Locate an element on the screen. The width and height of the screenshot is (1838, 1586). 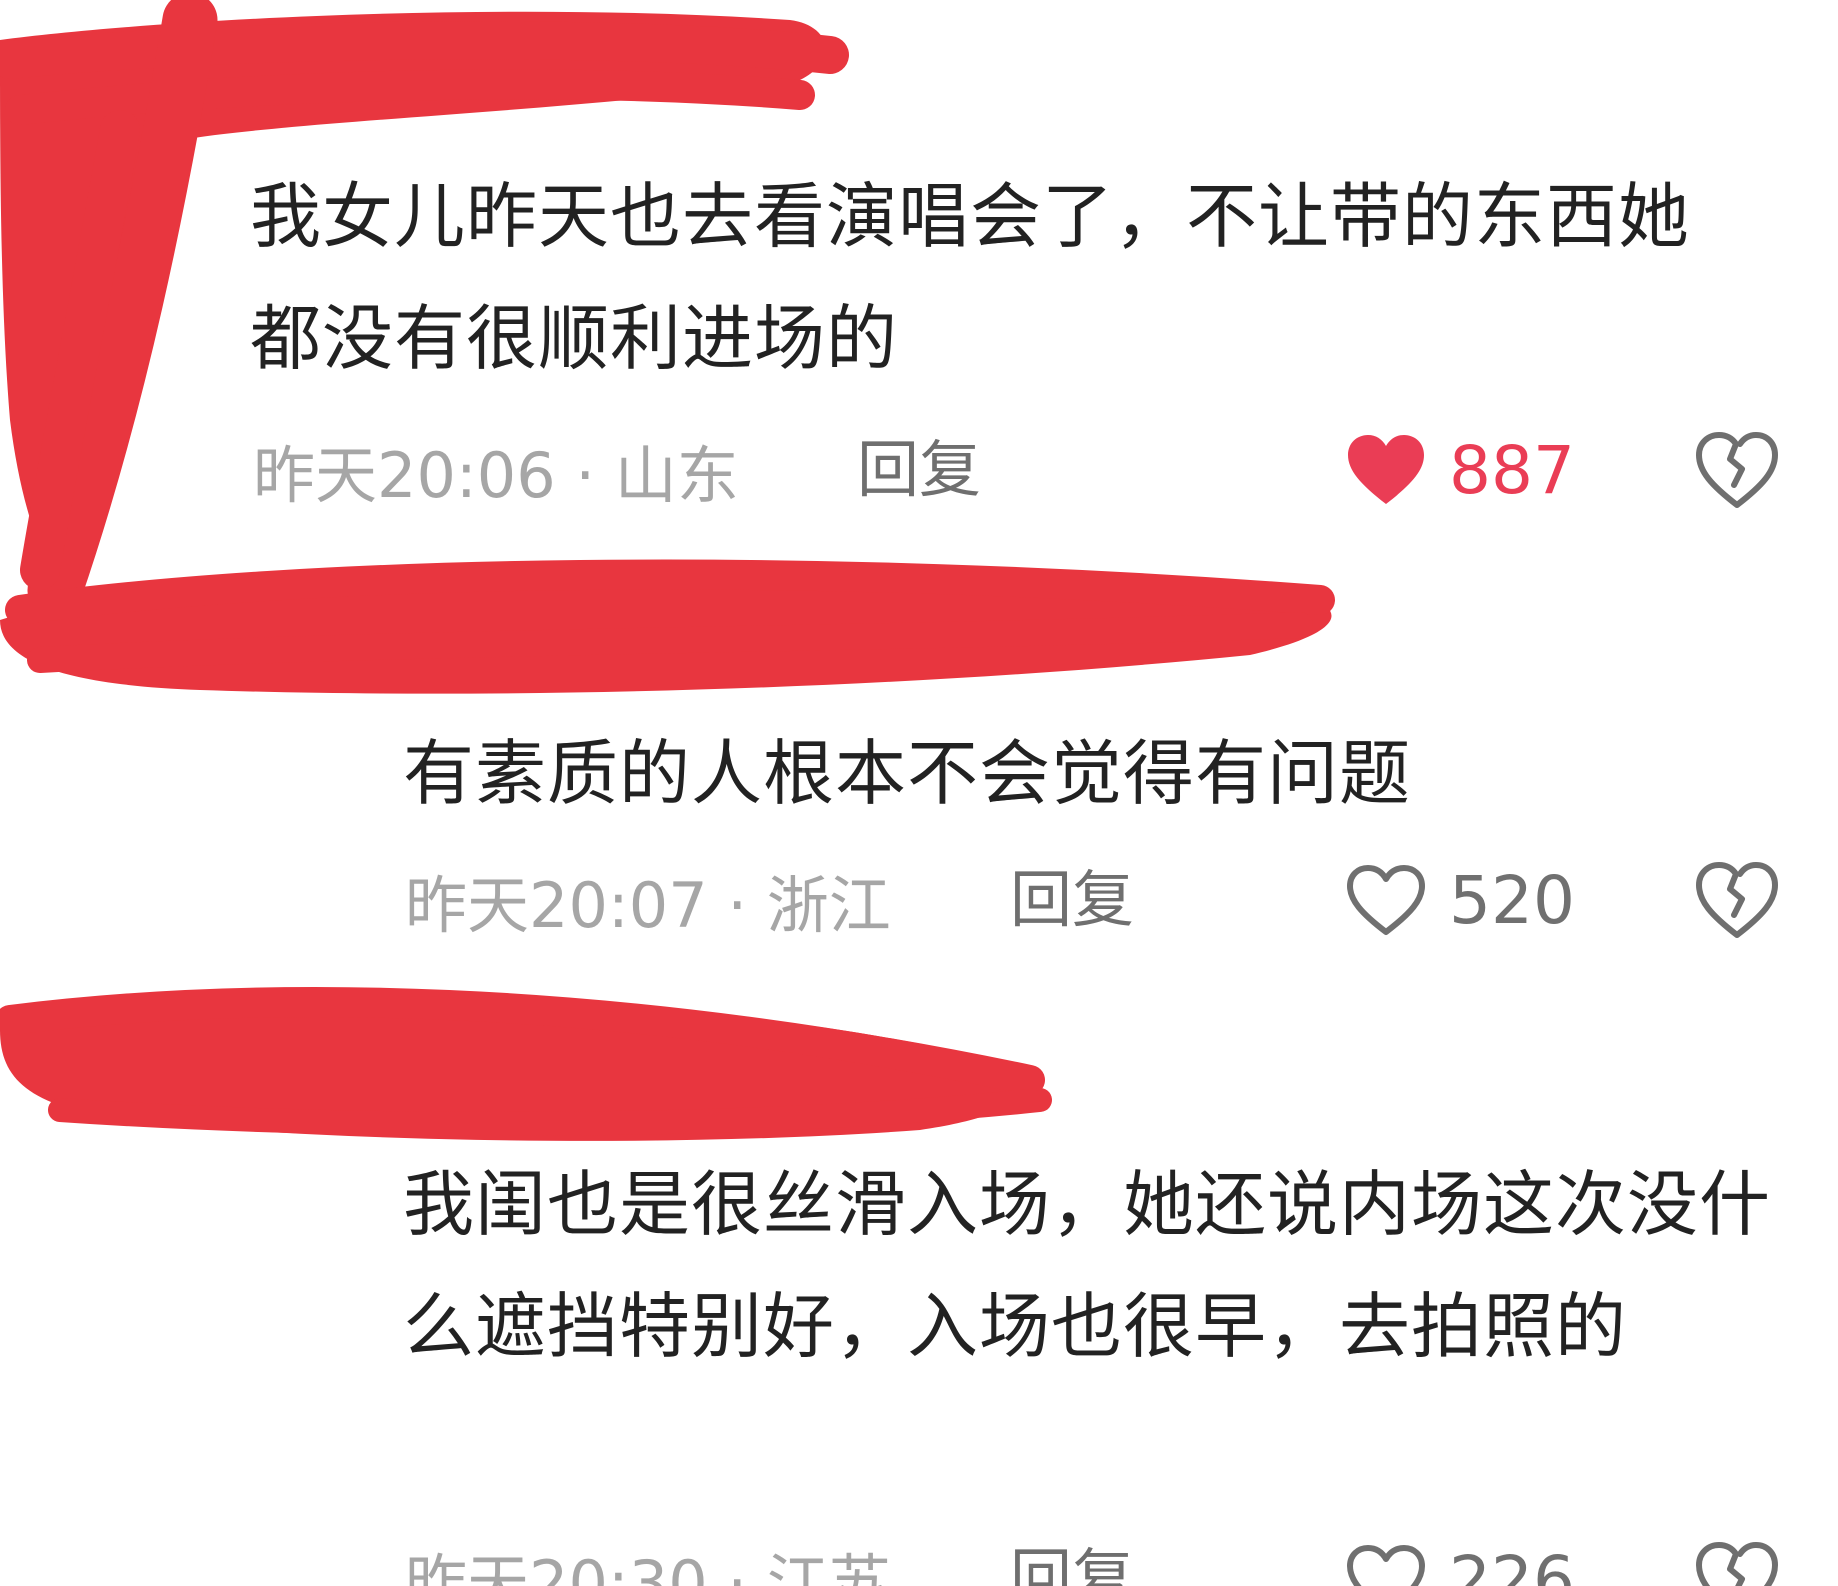
comment-text: 我闺也是很丝滑入场，她还说内场这次没什么遮挡特别好，入场也很早，去拍照的 is located at coordinates (1087, 1265).